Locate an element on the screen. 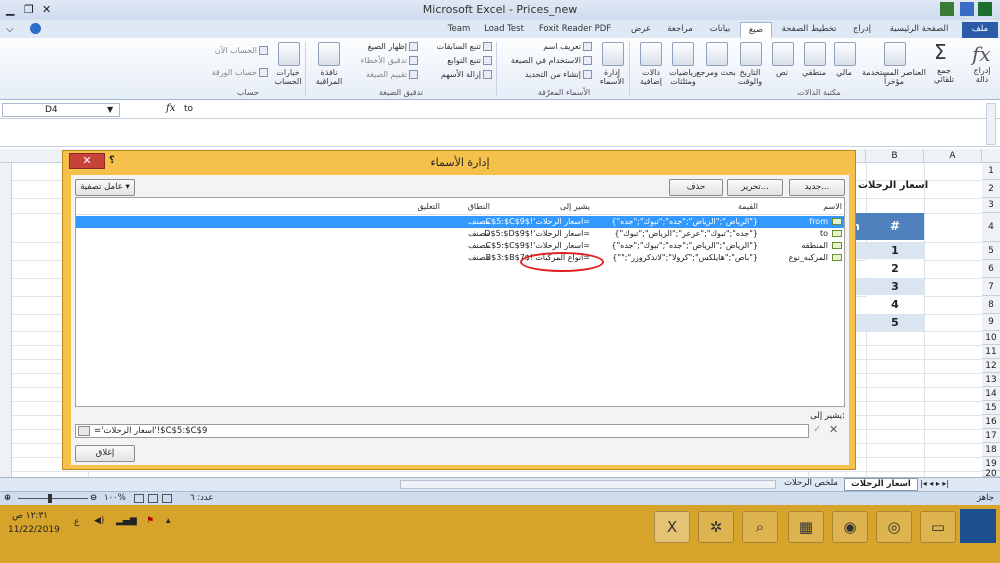 This screenshot has height=563, width=1000. financial-label: مالي is located at coordinates (844, 72).